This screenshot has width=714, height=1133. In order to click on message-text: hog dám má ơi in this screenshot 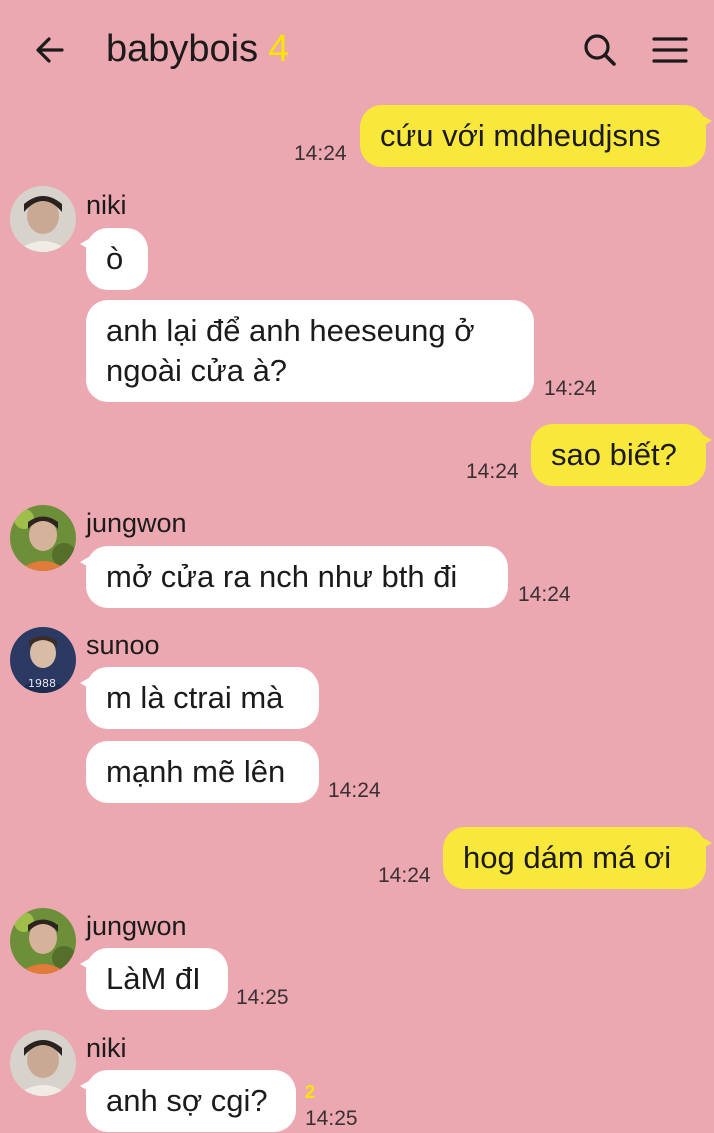, I will do `click(567, 857)`.